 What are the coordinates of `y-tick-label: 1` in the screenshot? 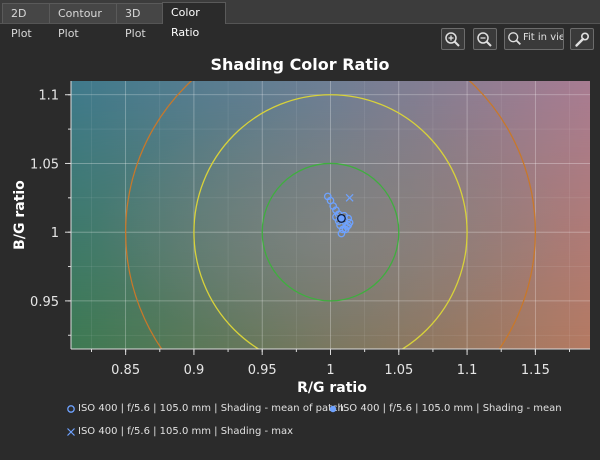 It's located at (55, 233).